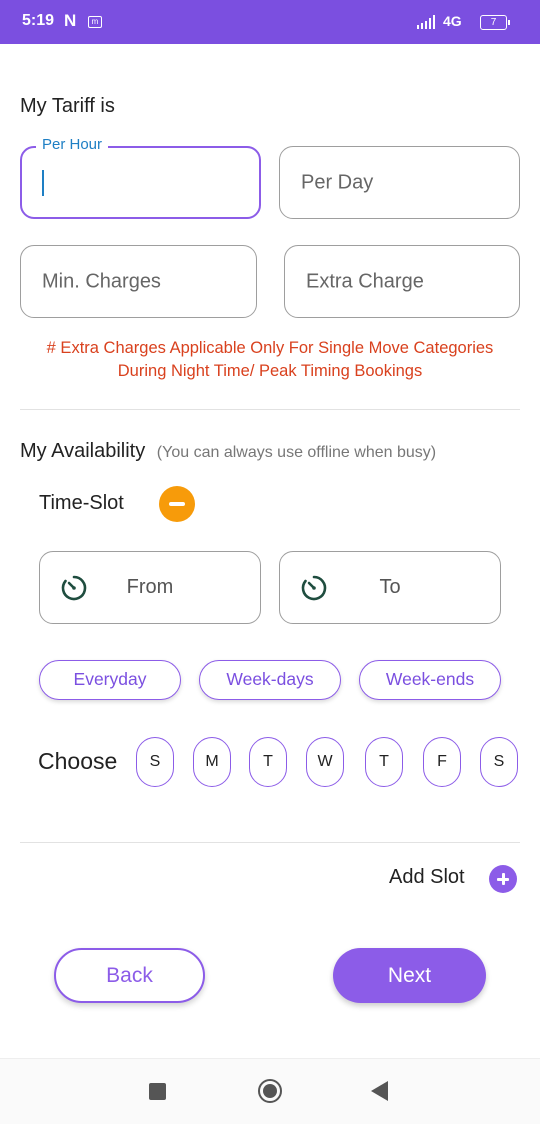 This screenshot has width=540, height=1124. What do you see at coordinates (157, 1091) in the screenshot?
I see `recents-icon` at bounding box center [157, 1091].